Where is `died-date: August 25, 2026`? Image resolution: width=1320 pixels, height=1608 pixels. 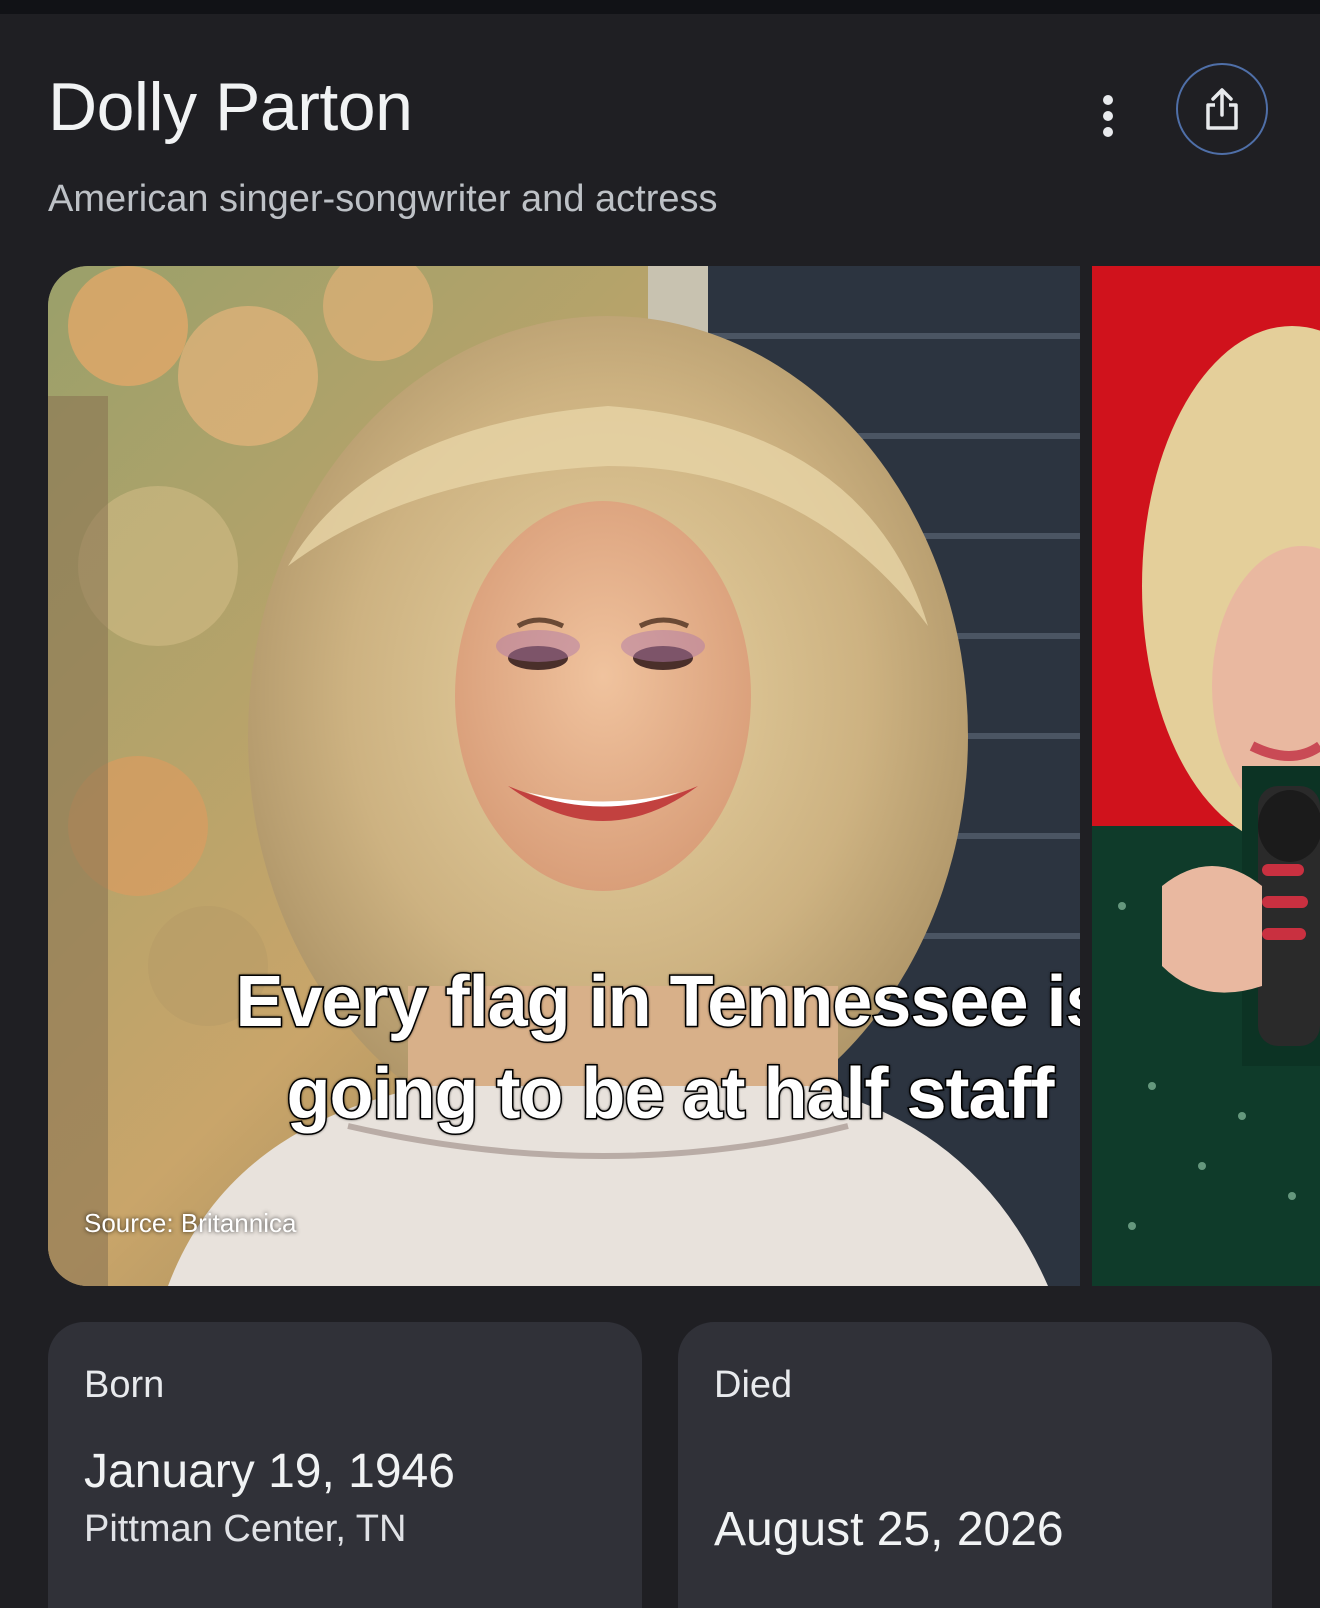
died-date: August 25, 2026 is located at coordinates (889, 1529).